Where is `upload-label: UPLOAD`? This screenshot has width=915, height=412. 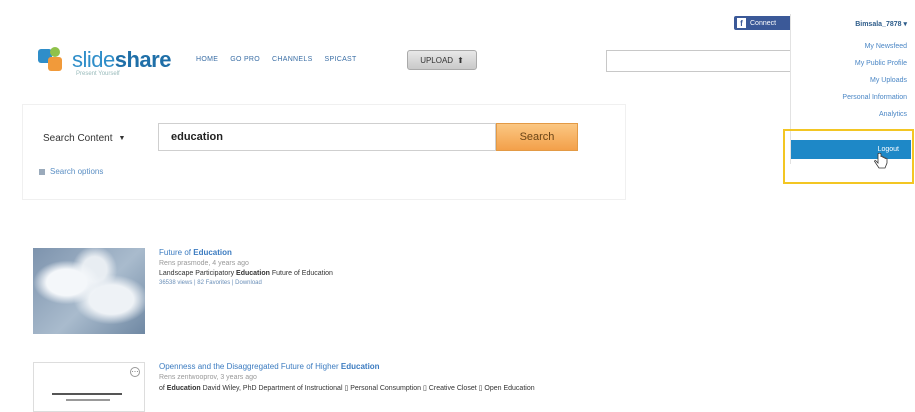 upload-label: UPLOAD is located at coordinates (437, 60).